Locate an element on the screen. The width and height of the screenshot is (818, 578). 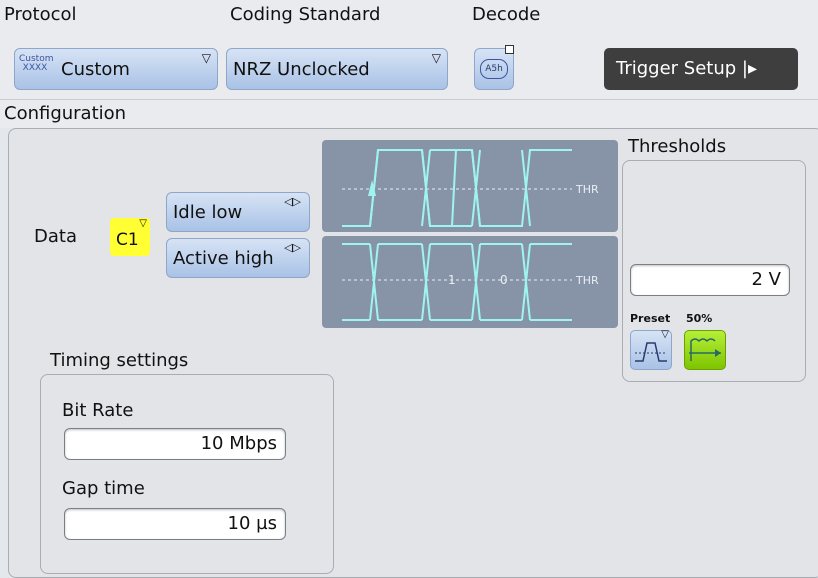
fifty-percent-icon is located at coordinates (705, 349).